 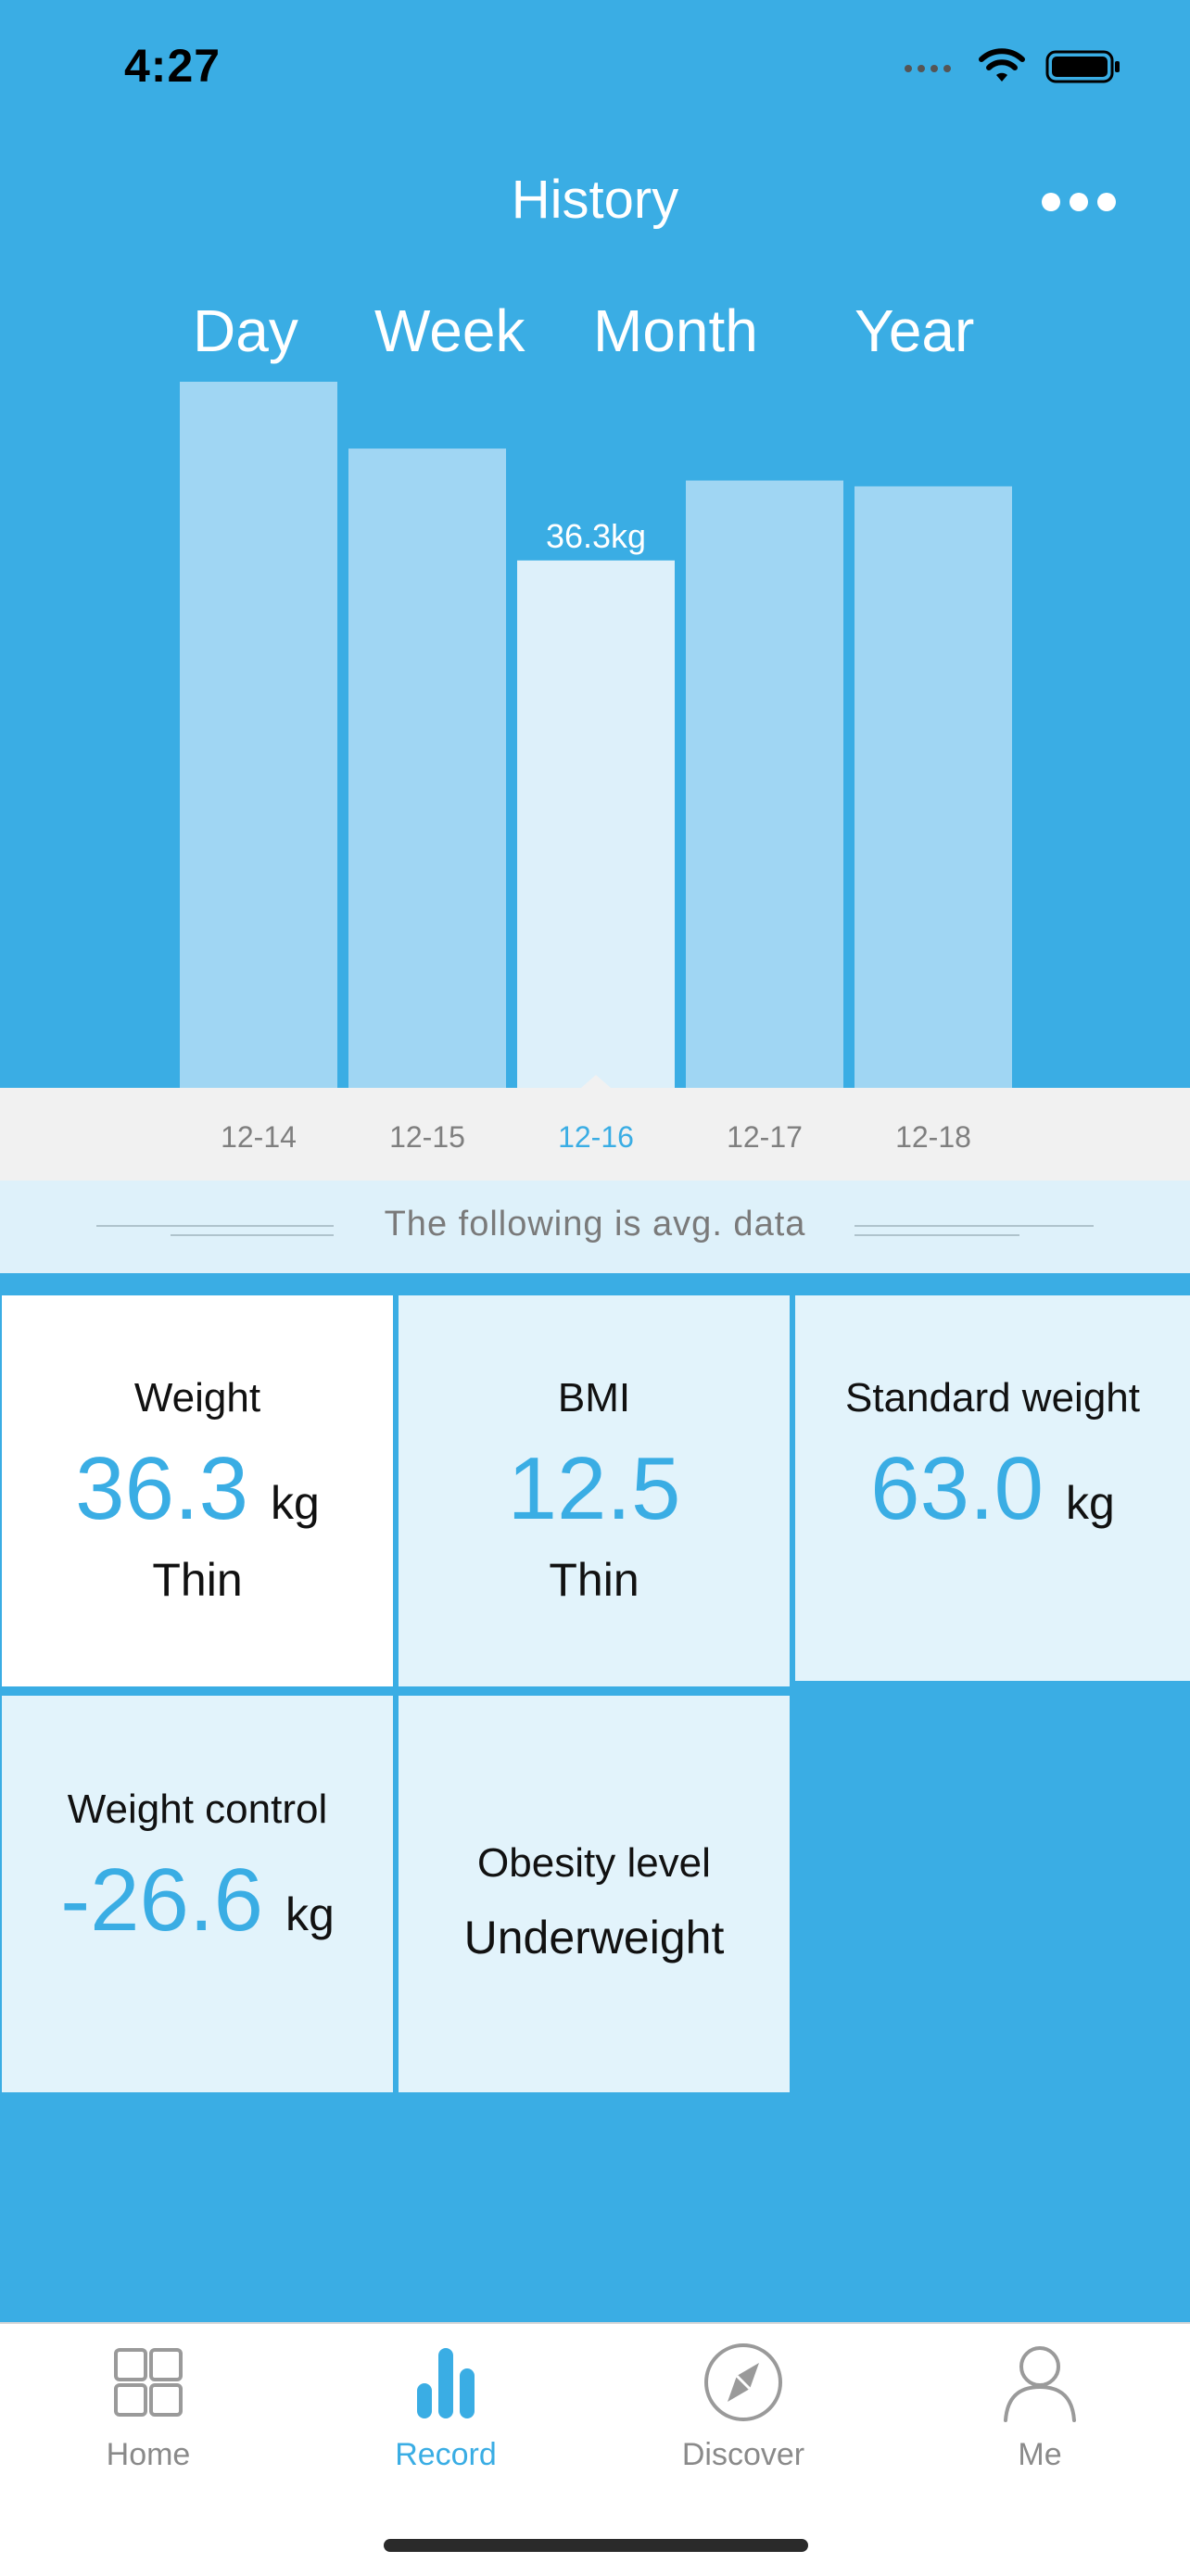 I want to click on tab-me: Me, so click(x=1040, y=2407).